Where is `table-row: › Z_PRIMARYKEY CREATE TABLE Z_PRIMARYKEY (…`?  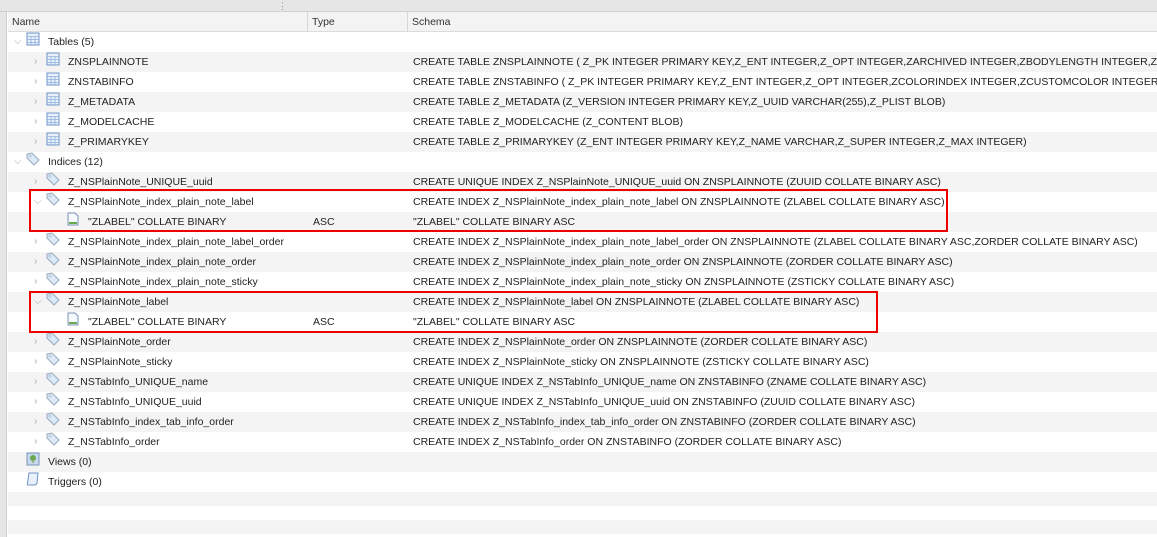
table-row: › Z_PRIMARYKEY CREATE TABLE Z_PRIMARYKEY (… is located at coordinates (582, 142).